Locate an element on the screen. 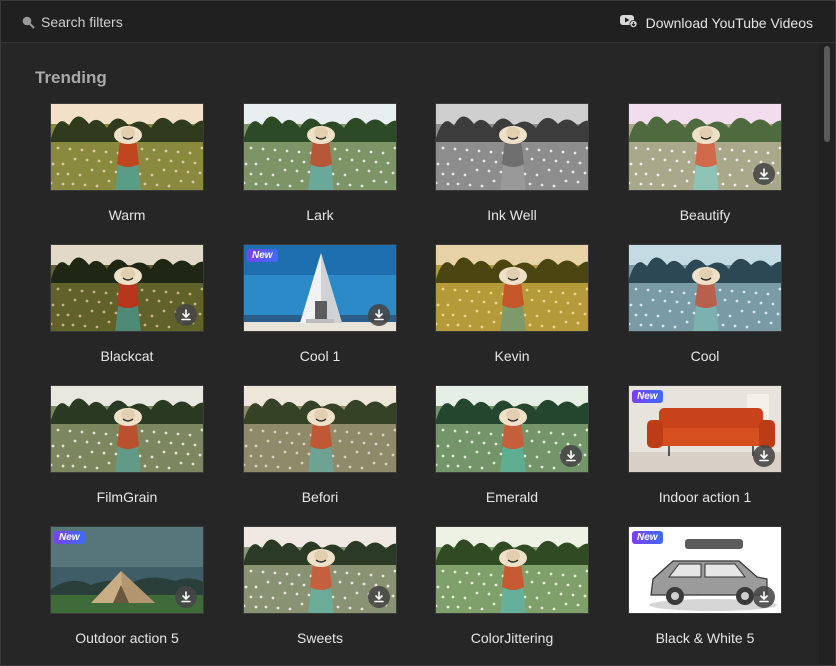 This screenshot has height=666, width=836. filter-label: Cool 1 is located at coordinates (320, 356).